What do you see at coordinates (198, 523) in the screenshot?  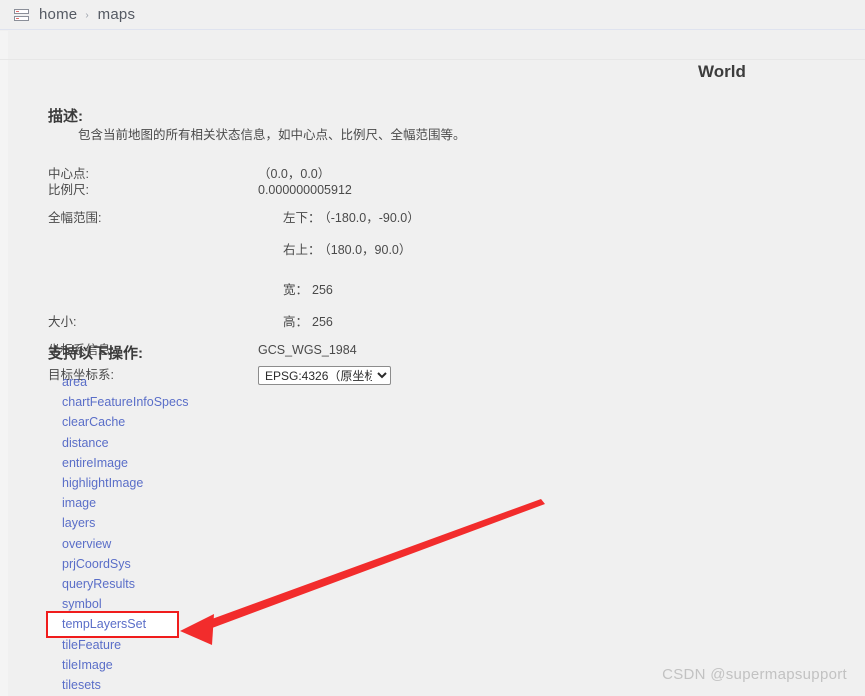 I see `operation-link: layers` at bounding box center [198, 523].